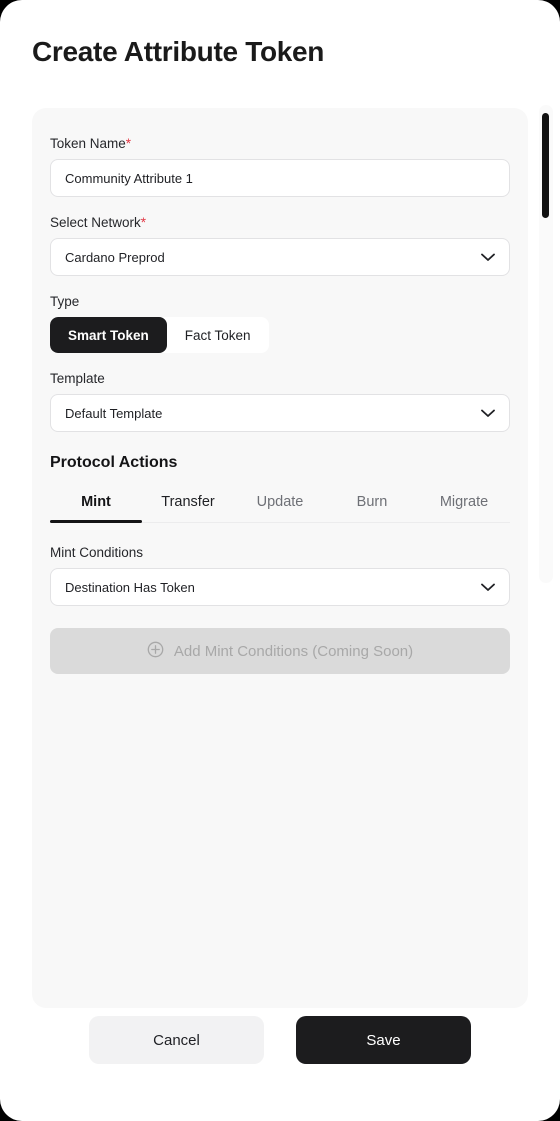 The image size is (560, 1121). I want to click on form-scrollbar-track, so click(546, 344).